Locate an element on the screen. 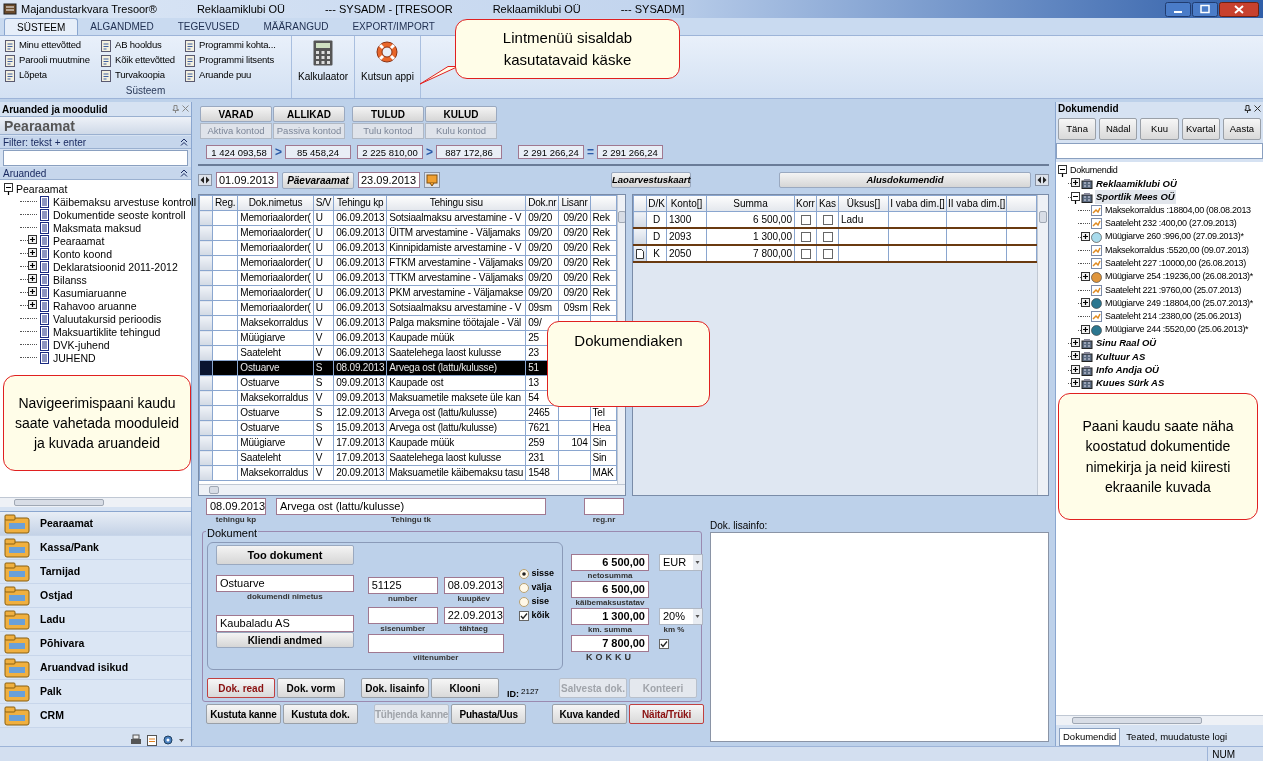  ribbon-item: AB hooldus is located at coordinates (142, 45).